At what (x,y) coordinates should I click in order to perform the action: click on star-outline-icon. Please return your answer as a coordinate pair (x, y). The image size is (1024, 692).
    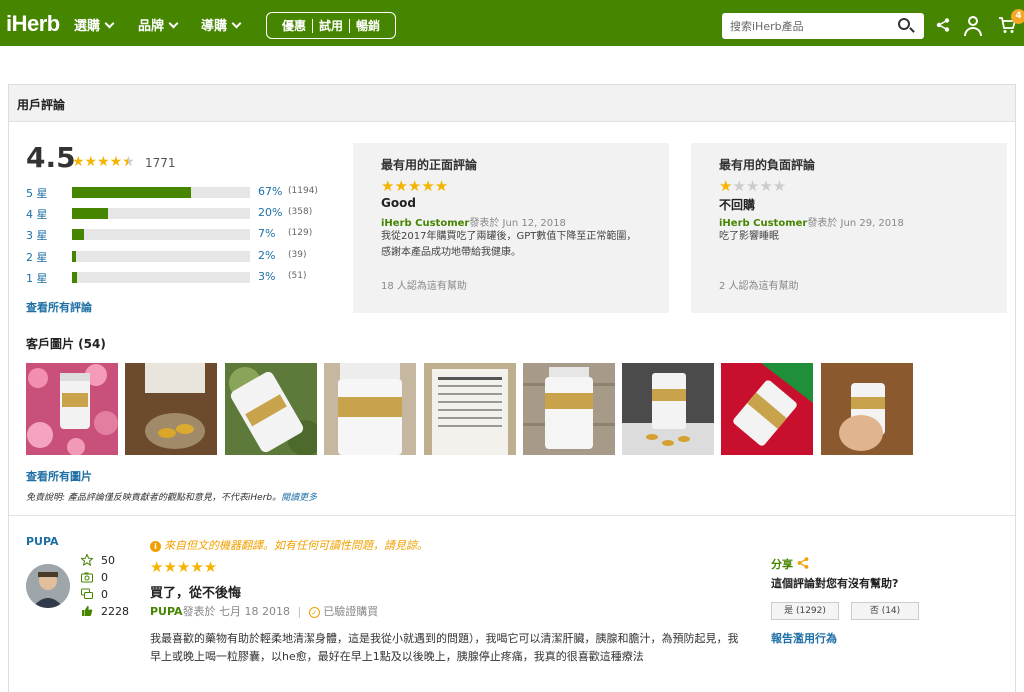
    Looking at the image, I should click on (87, 560).